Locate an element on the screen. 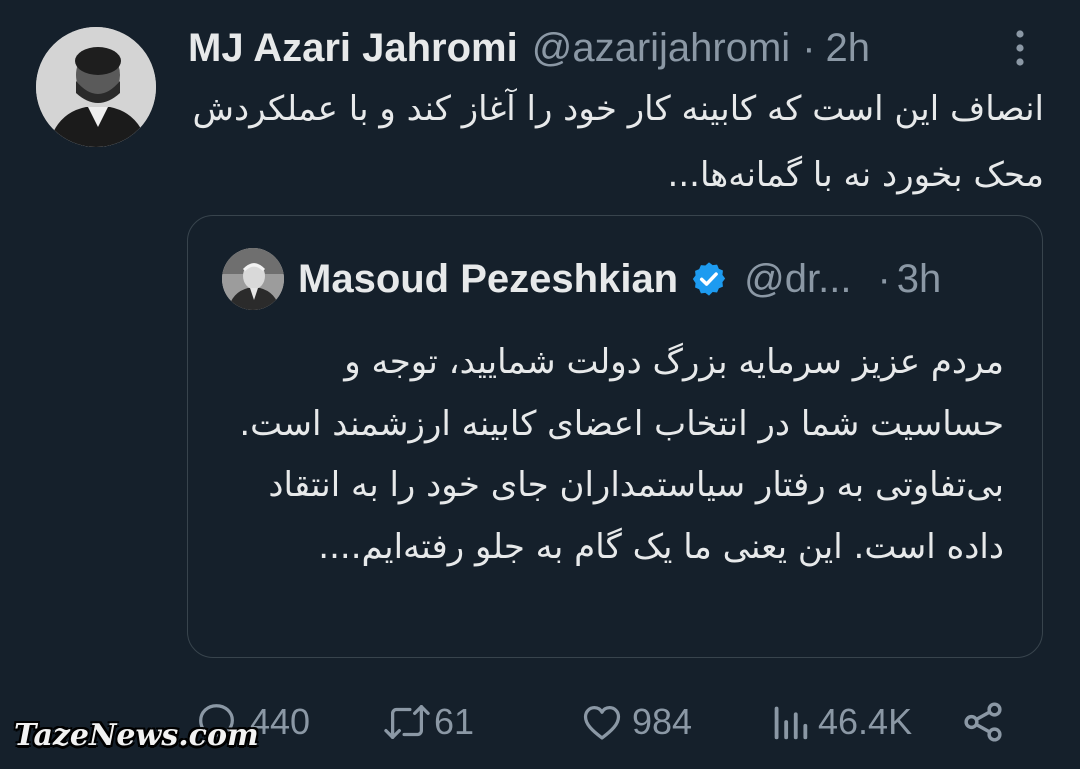 This screenshot has height=769, width=1080. quoted-tweet-header: Masoud Pezeshkian @dr... · 3h is located at coordinates (619, 279).